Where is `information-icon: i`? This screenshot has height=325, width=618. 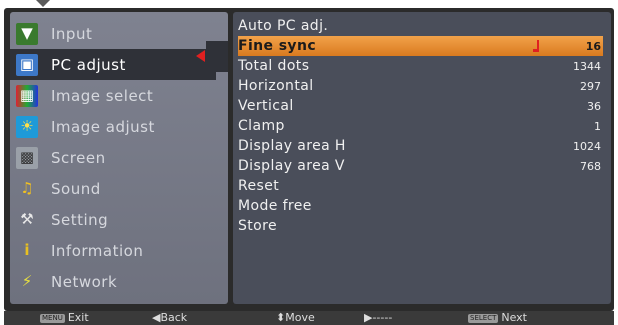 information-icon: i is located at coordinates (27, 250).